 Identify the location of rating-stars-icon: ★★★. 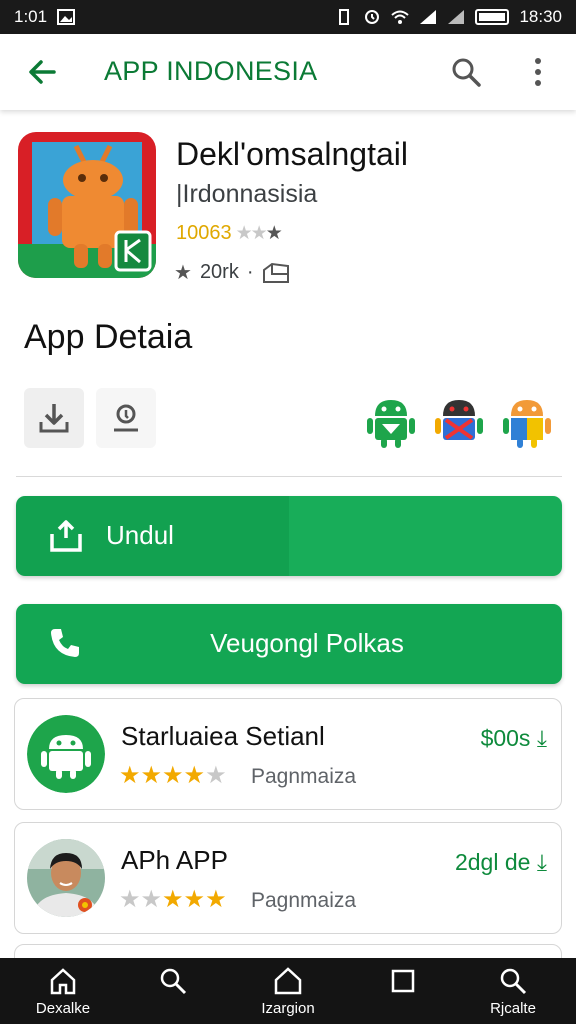
(259, 233).